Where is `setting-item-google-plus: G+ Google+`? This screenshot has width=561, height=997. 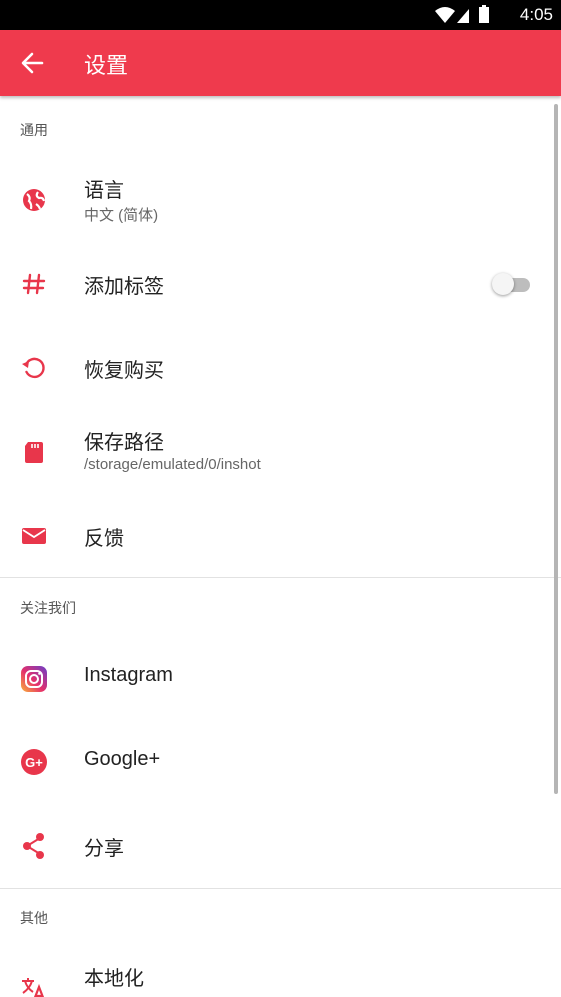
setting-item-google-plus: G+ Google+ is located at coordinates (276, 762).